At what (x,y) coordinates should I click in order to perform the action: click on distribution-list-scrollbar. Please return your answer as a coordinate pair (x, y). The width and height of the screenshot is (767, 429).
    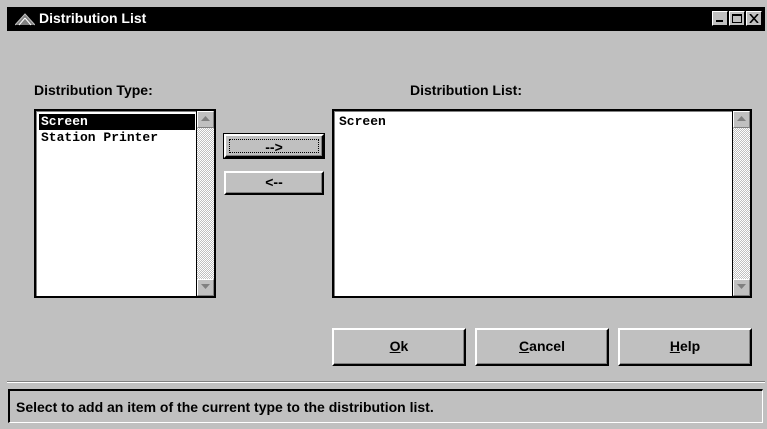
    Looking at the image, I should click on (741, 203).